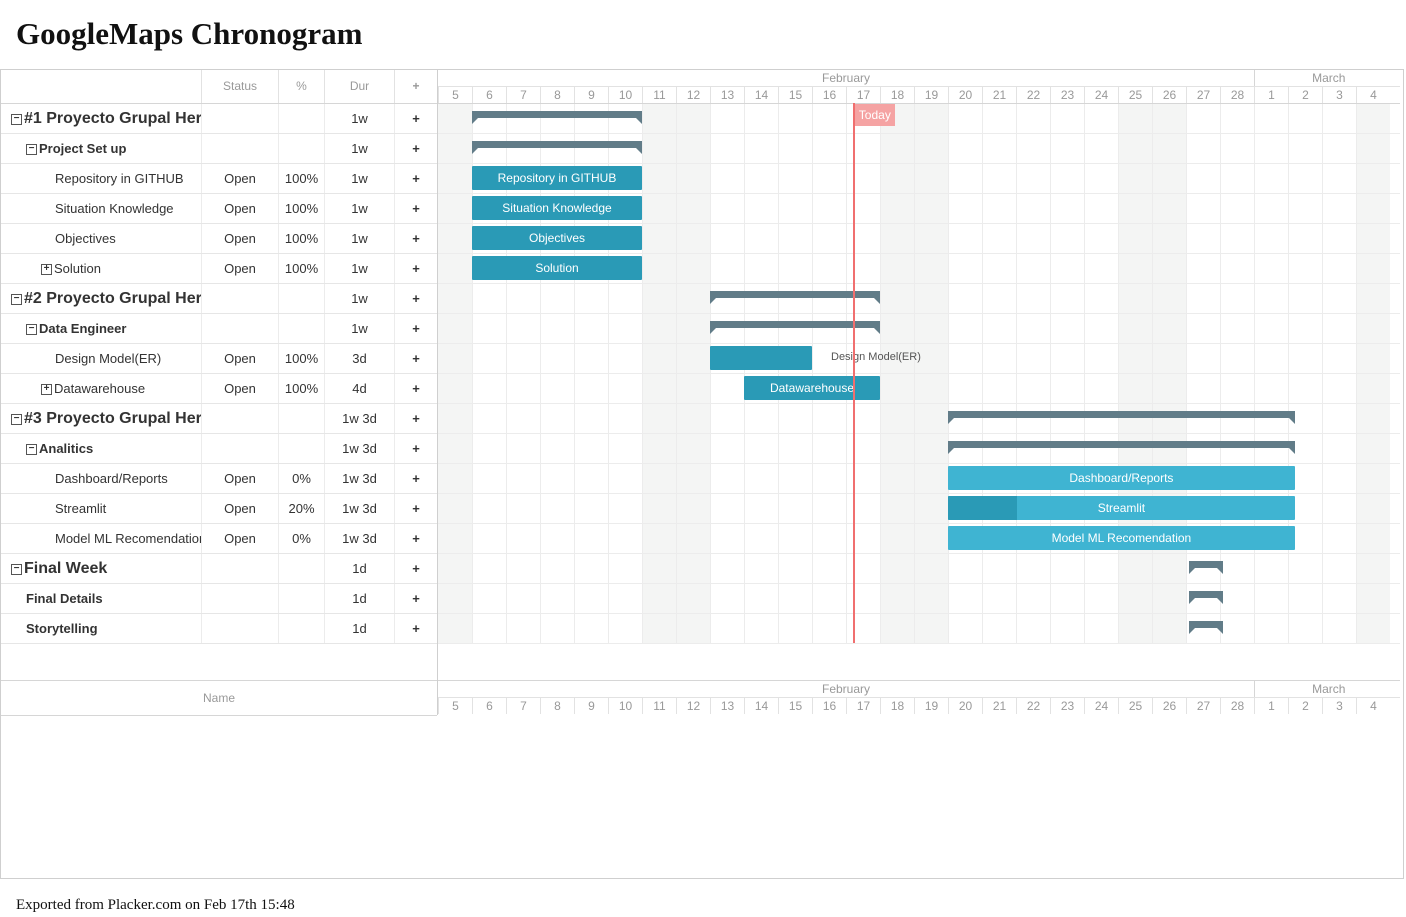 This screenshot has height=917, width=1406. Describe the element at coordinates (301, 178) in the screenshot. I see `percent-cell: 100%` at that location.